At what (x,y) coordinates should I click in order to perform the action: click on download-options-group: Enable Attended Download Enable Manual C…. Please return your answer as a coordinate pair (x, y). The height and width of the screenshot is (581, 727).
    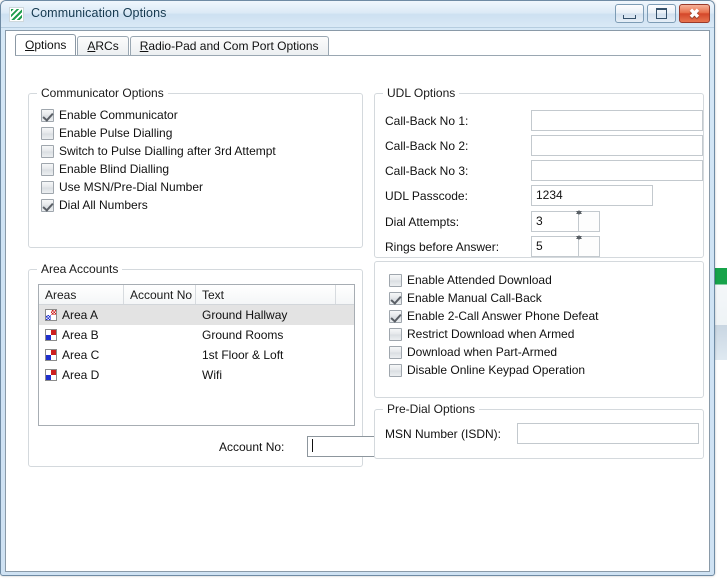
    Looking at the image, I should click on (539, 329).